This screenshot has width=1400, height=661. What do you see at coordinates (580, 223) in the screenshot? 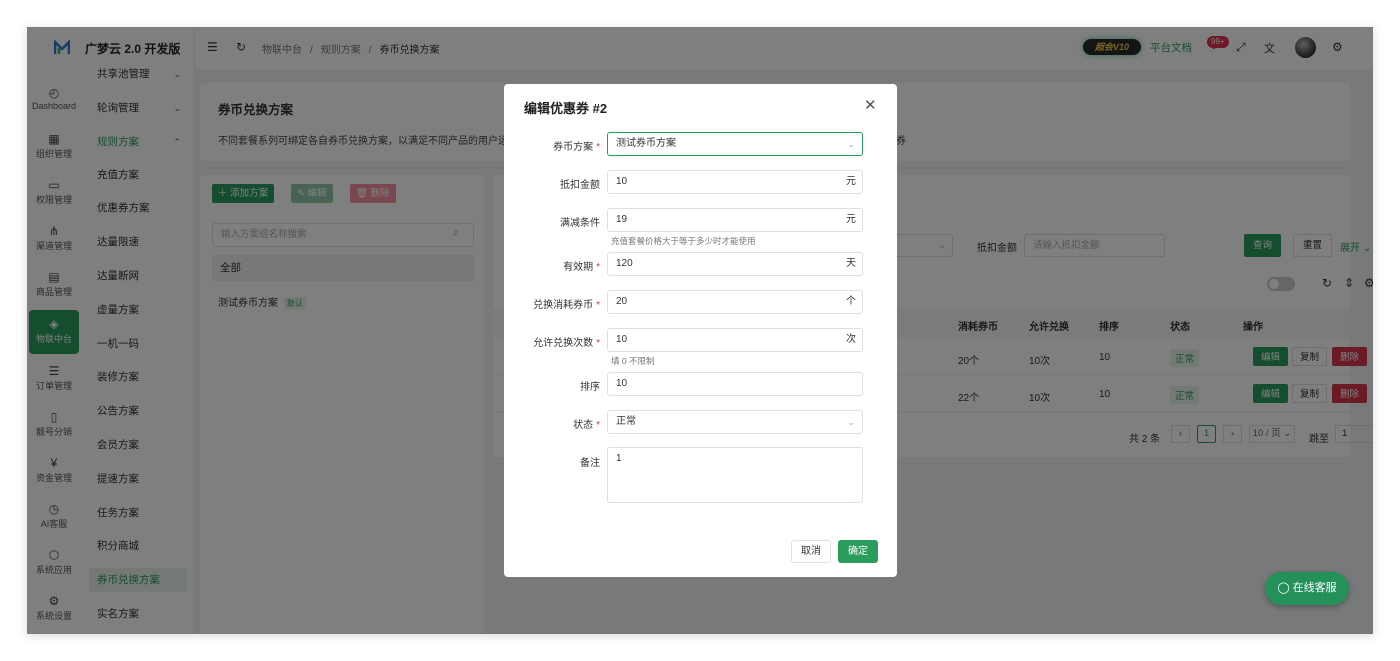
I see `threshold-label: 满减条件` at bounding box center [580, 223].